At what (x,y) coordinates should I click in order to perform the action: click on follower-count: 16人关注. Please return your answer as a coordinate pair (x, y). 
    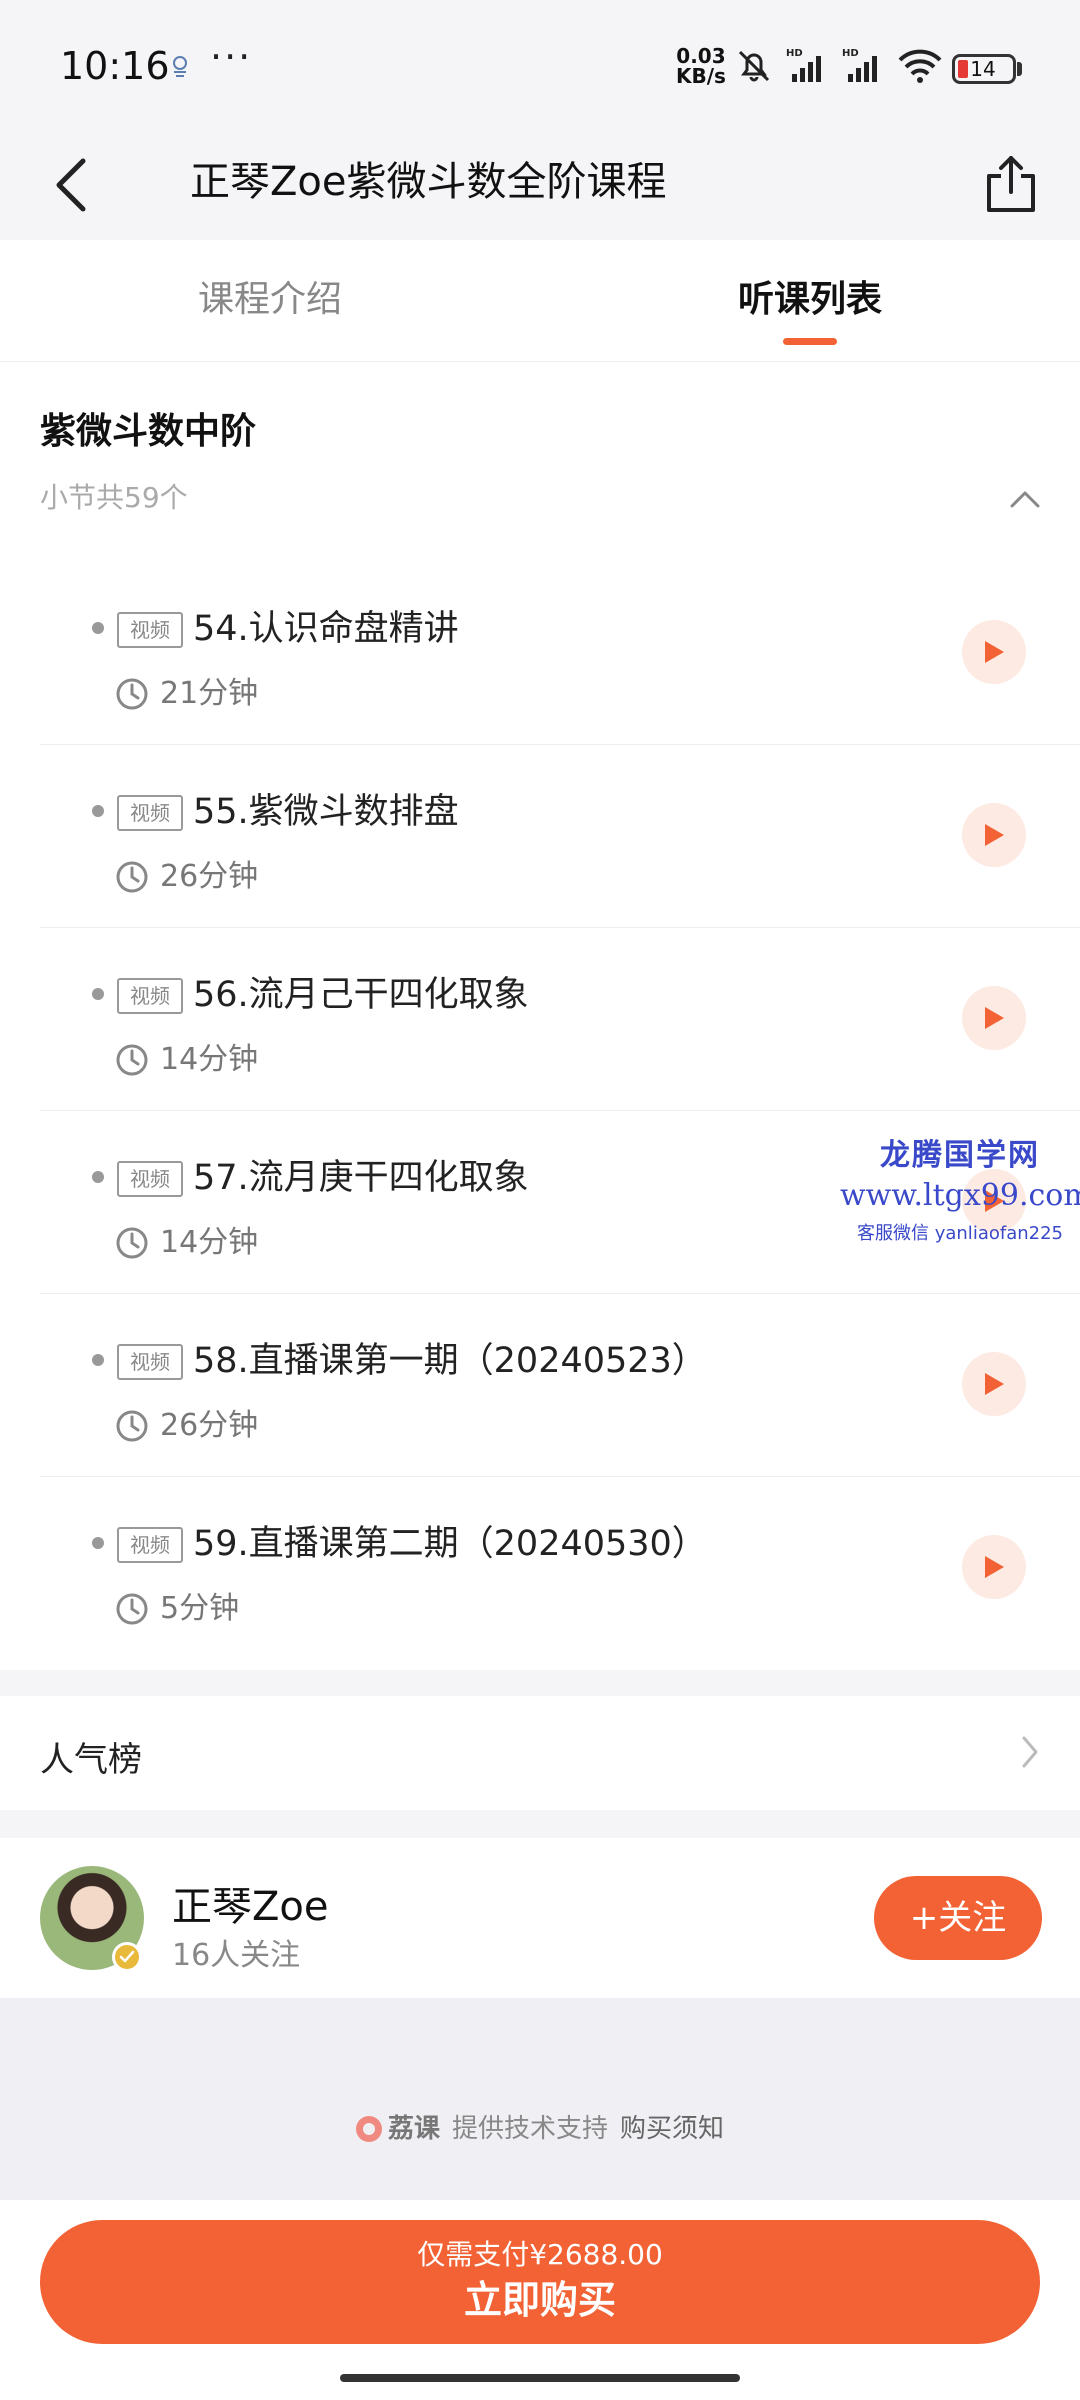
    Looking at the image, I should click on (236, 1955).